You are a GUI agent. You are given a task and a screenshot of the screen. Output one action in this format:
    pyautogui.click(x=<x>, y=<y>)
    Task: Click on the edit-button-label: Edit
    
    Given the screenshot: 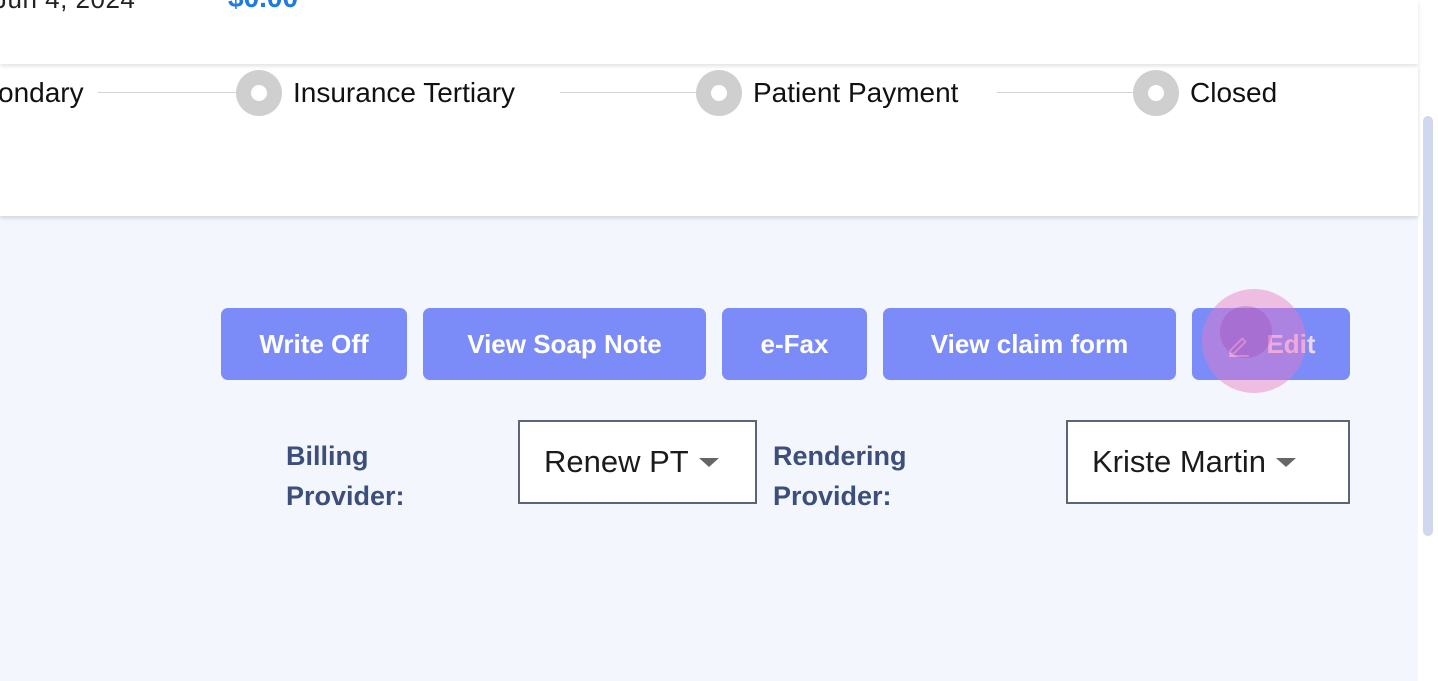 What is the action you would take?
    pyautogui.click(x=1291, y=343)
    